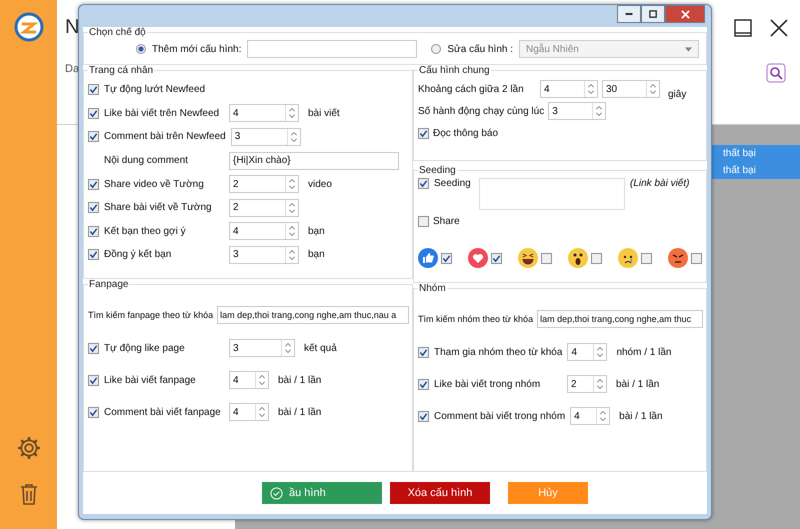 The image size is (800, 529). I want to click on field-label: Nội dung comment, so click(146, 160).